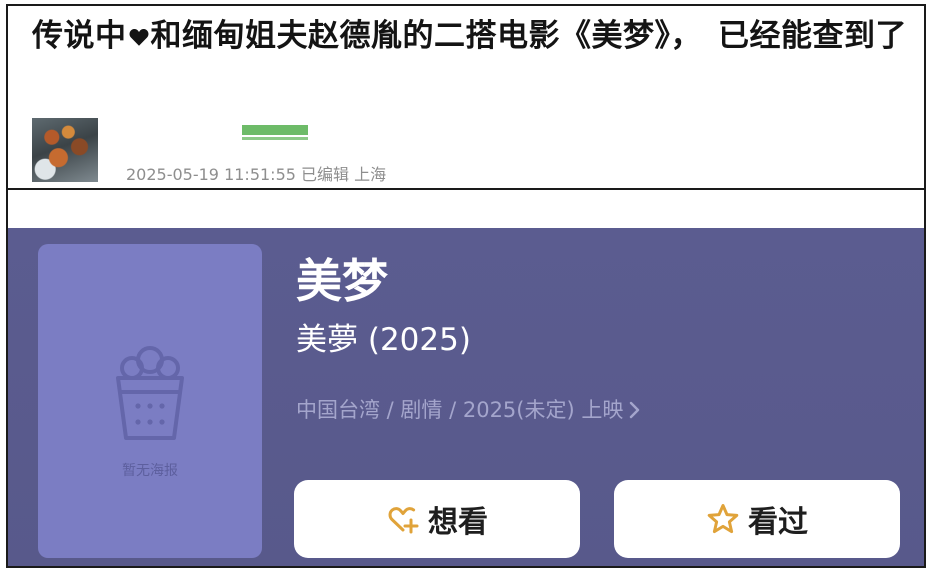  Describe the element at coordinates (150, 471) in the screenshot. I see `poster-placeholder-text: 暂无海报` at that location.